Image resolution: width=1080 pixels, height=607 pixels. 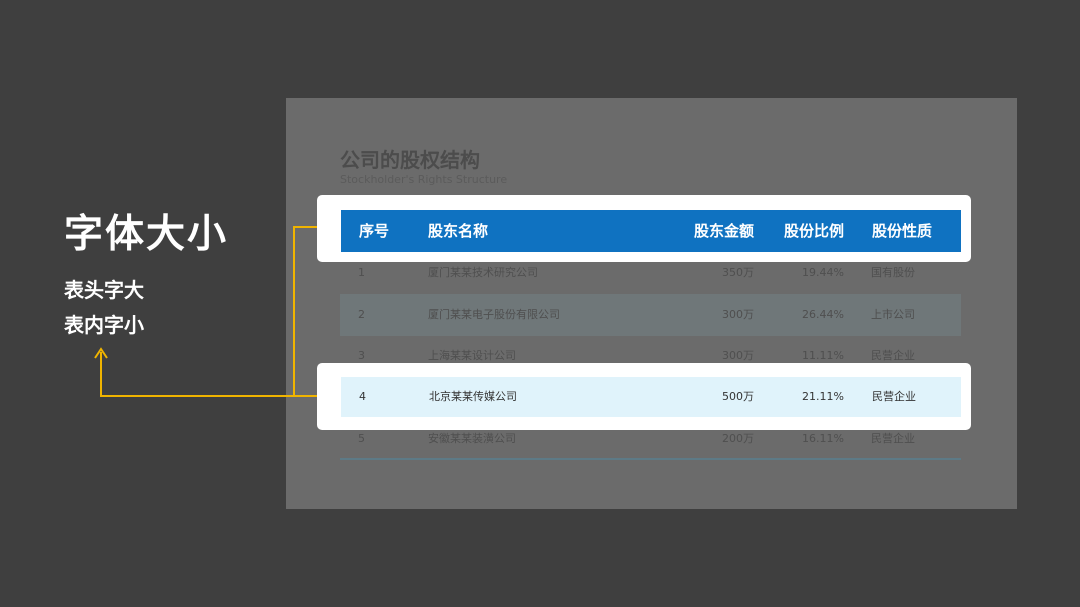 What do you see at coordinates (205, 311) in the screenshot?
I see `connector-arrow` at bounding box center [205, 311].